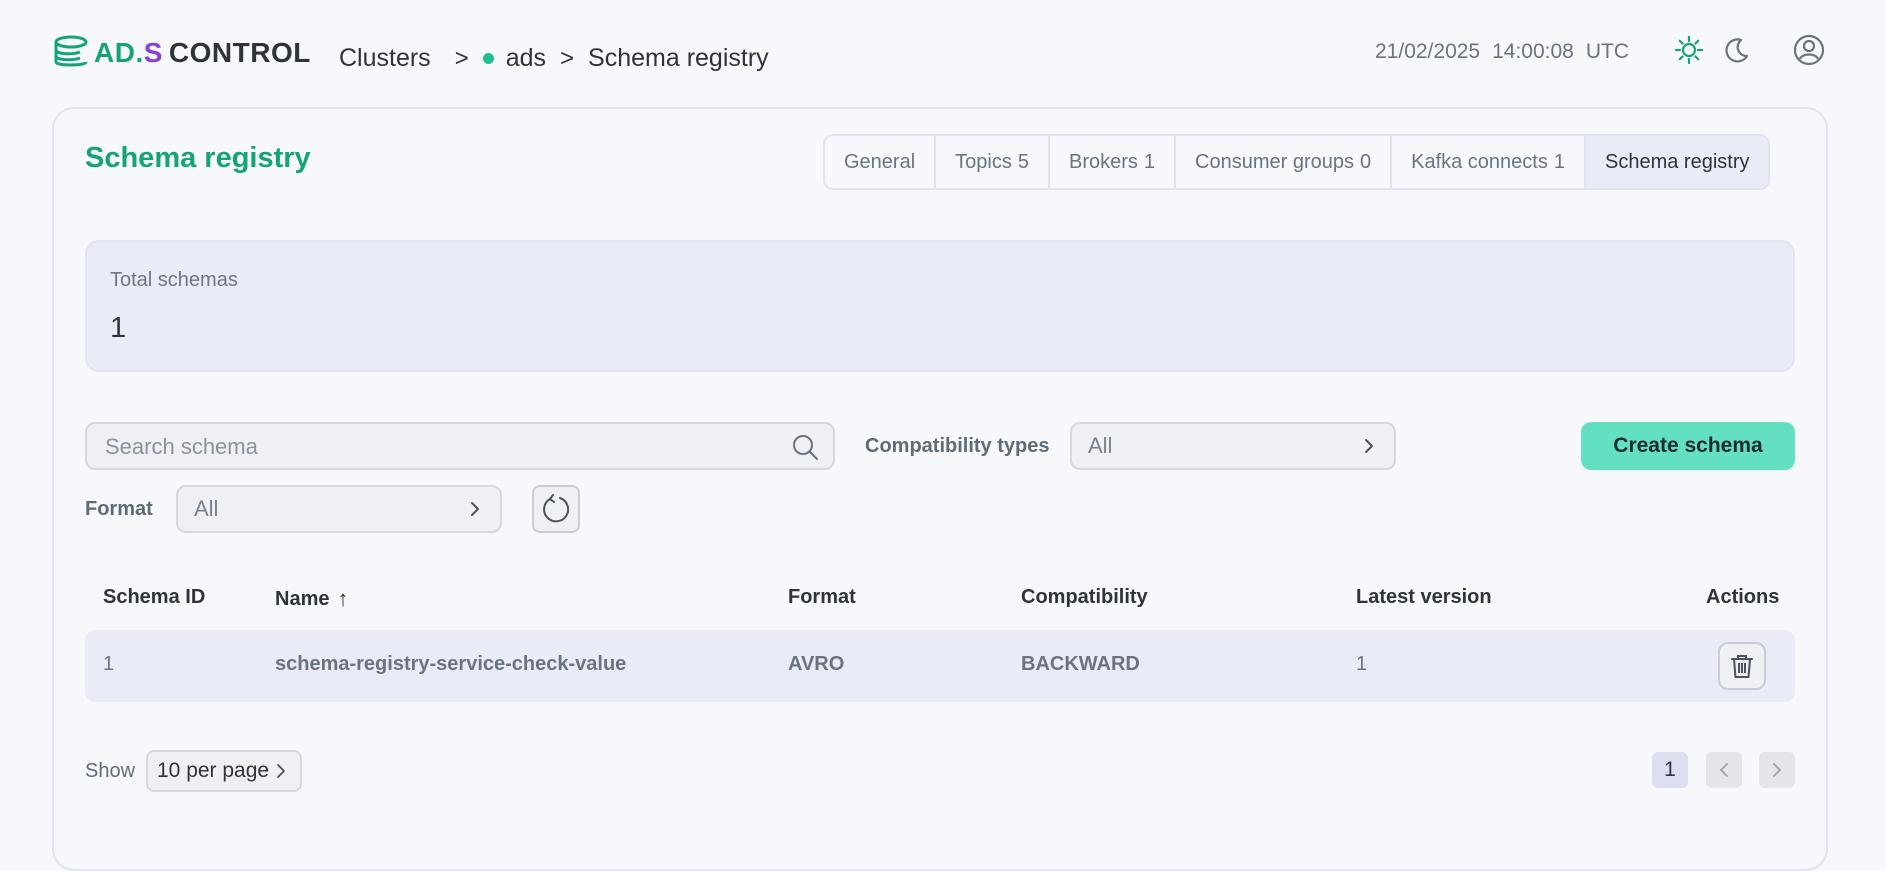 The image size is (1886, 871). Describe the element at coordinates (109, 664) in the screenshot. I see `cell-schema-id: 1` at that location.